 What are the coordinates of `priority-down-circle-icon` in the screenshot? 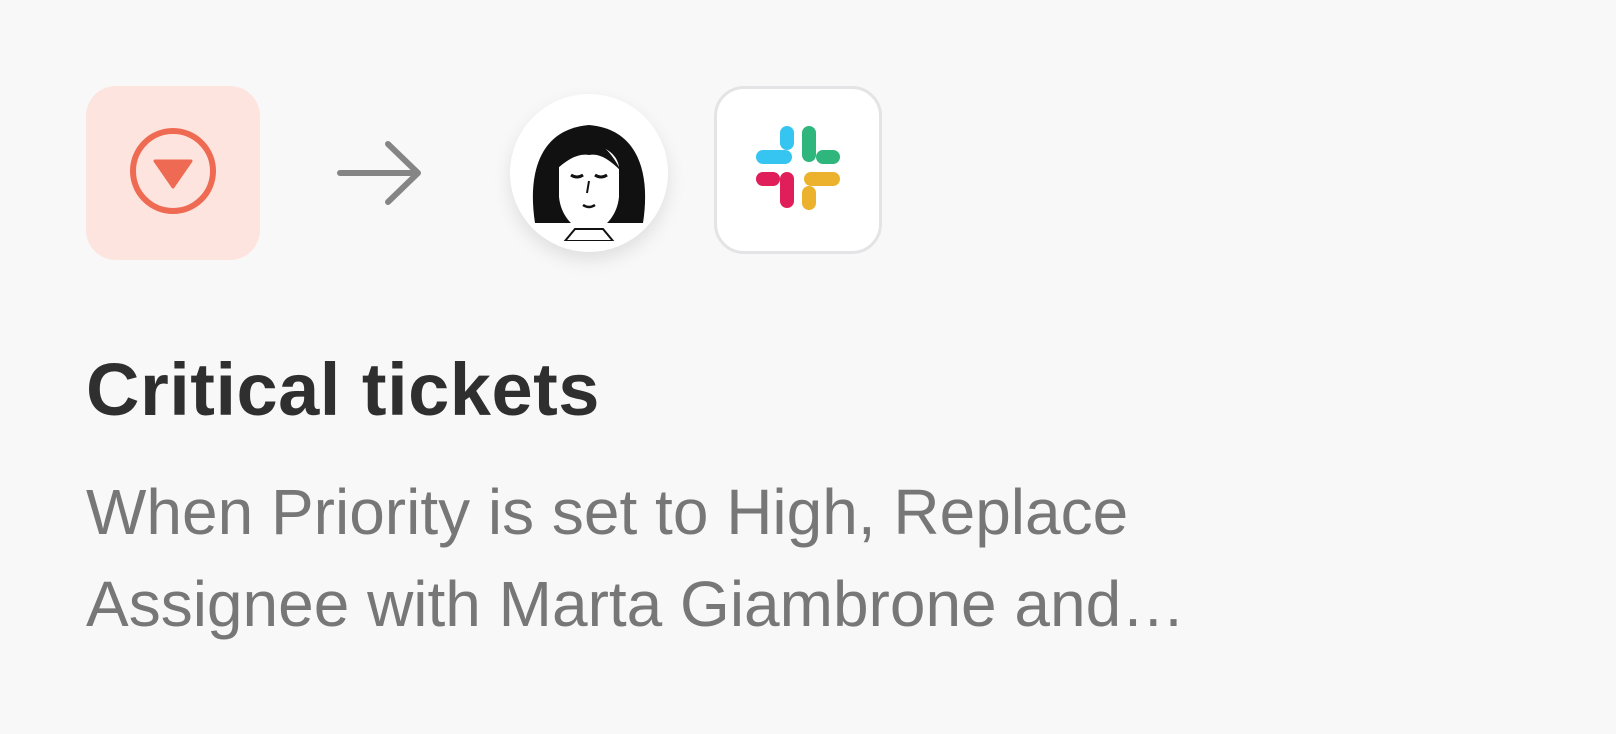 It's located at (173, 173).